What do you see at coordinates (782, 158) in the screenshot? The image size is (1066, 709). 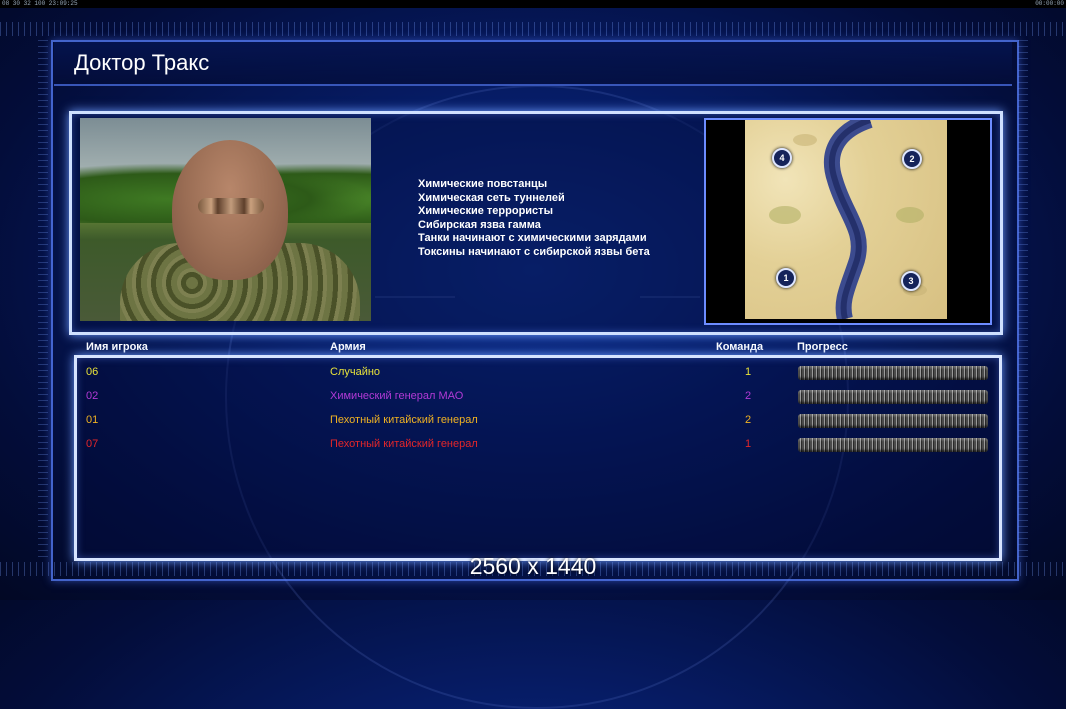 I see `spawn-point: 4` at bounding box center [782, 158].